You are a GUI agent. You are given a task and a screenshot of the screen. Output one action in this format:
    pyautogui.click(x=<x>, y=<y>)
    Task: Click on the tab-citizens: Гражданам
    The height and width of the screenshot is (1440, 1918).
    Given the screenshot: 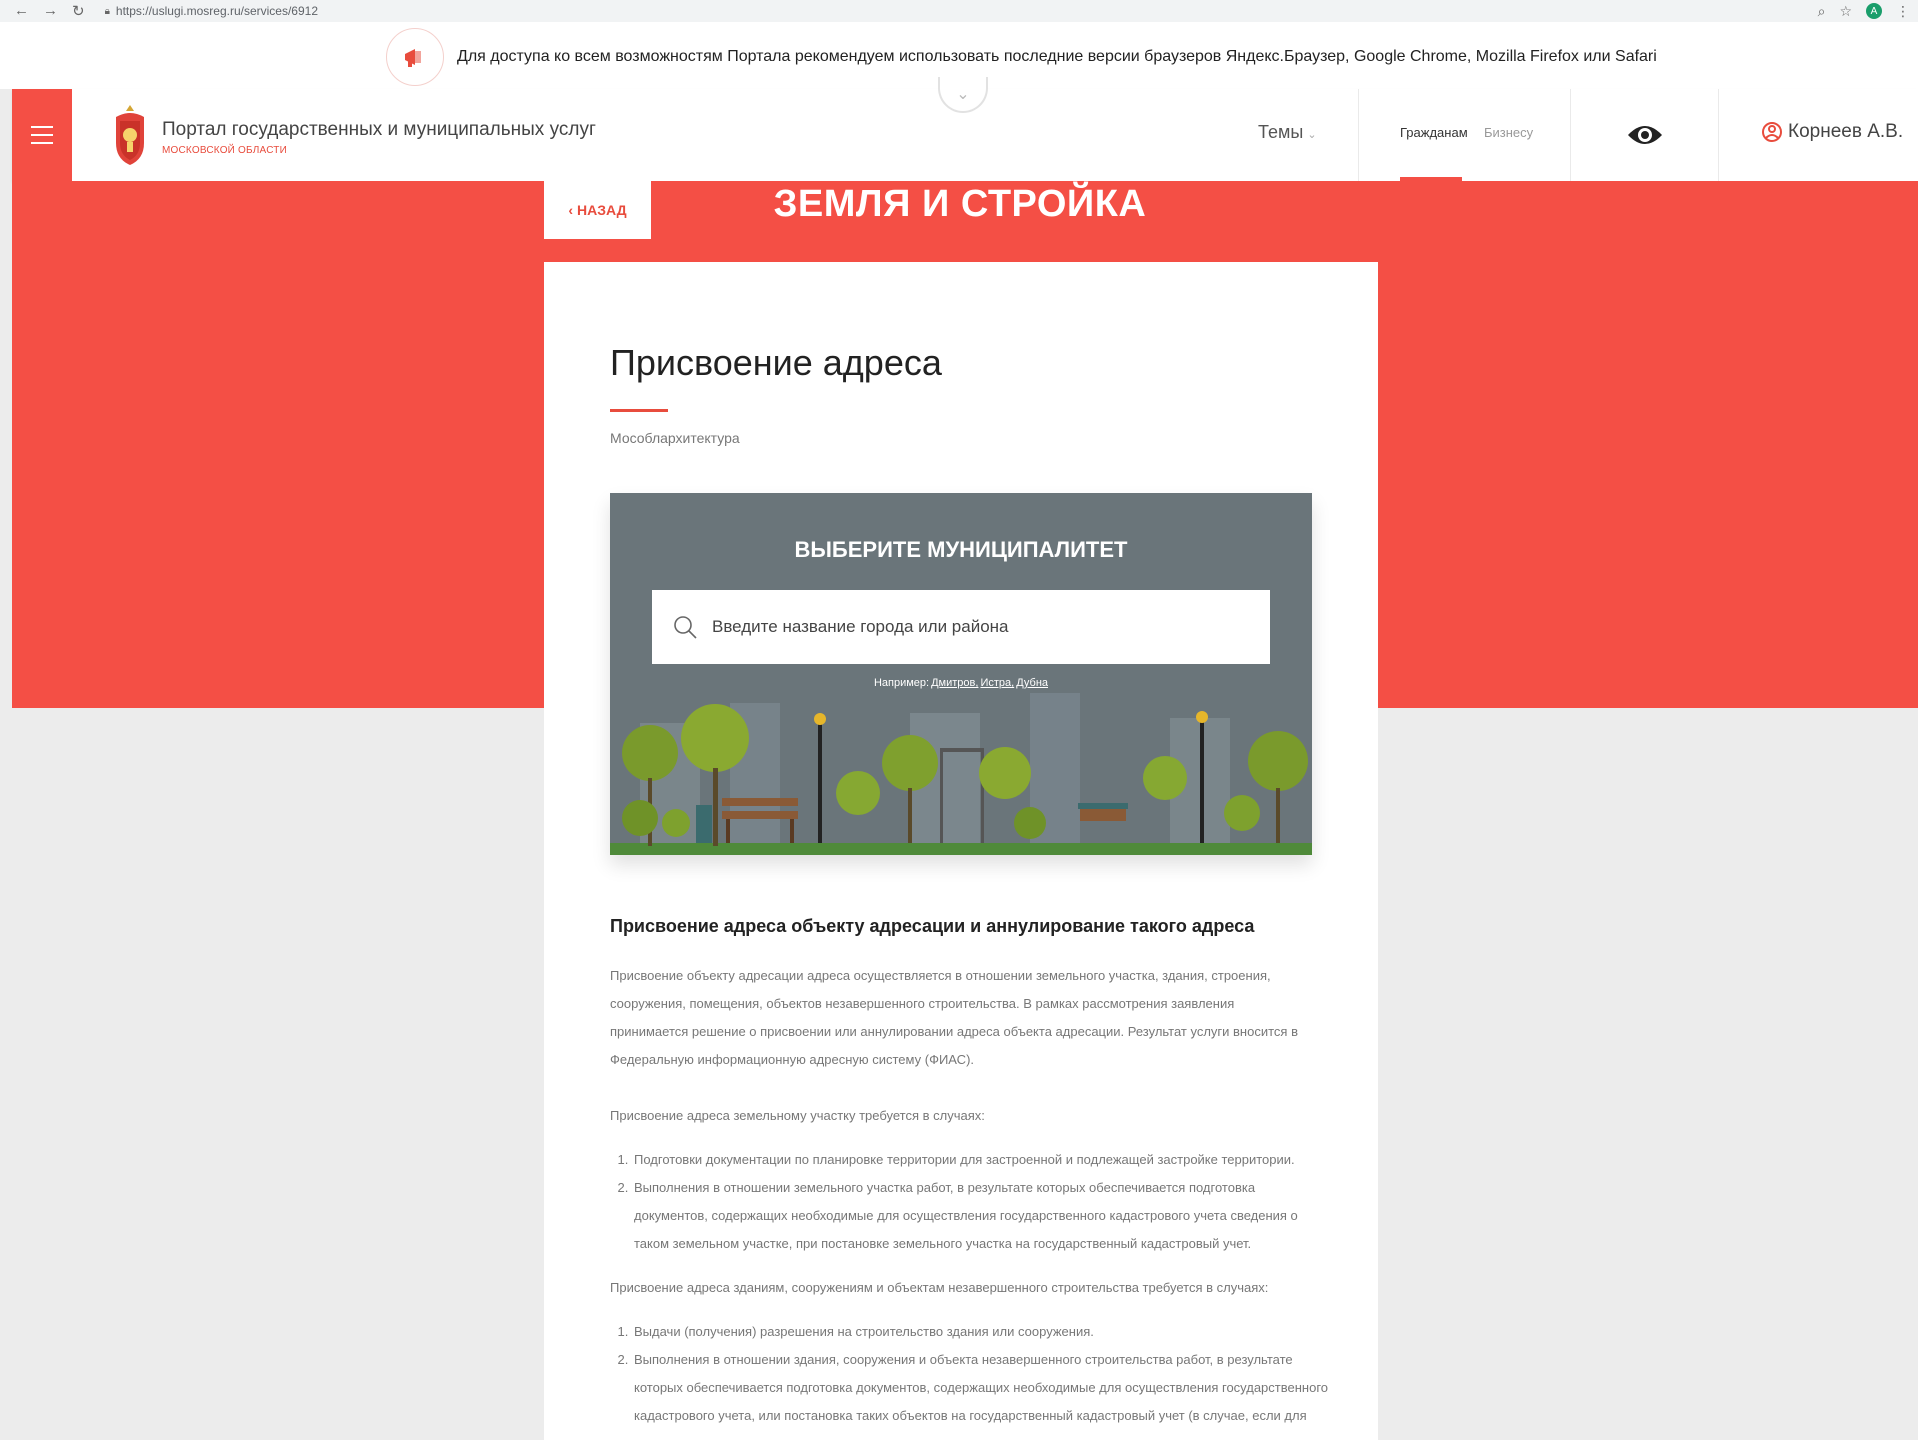 What is the action you would take?
    pyautogui.click(x=1434, y=132)
    